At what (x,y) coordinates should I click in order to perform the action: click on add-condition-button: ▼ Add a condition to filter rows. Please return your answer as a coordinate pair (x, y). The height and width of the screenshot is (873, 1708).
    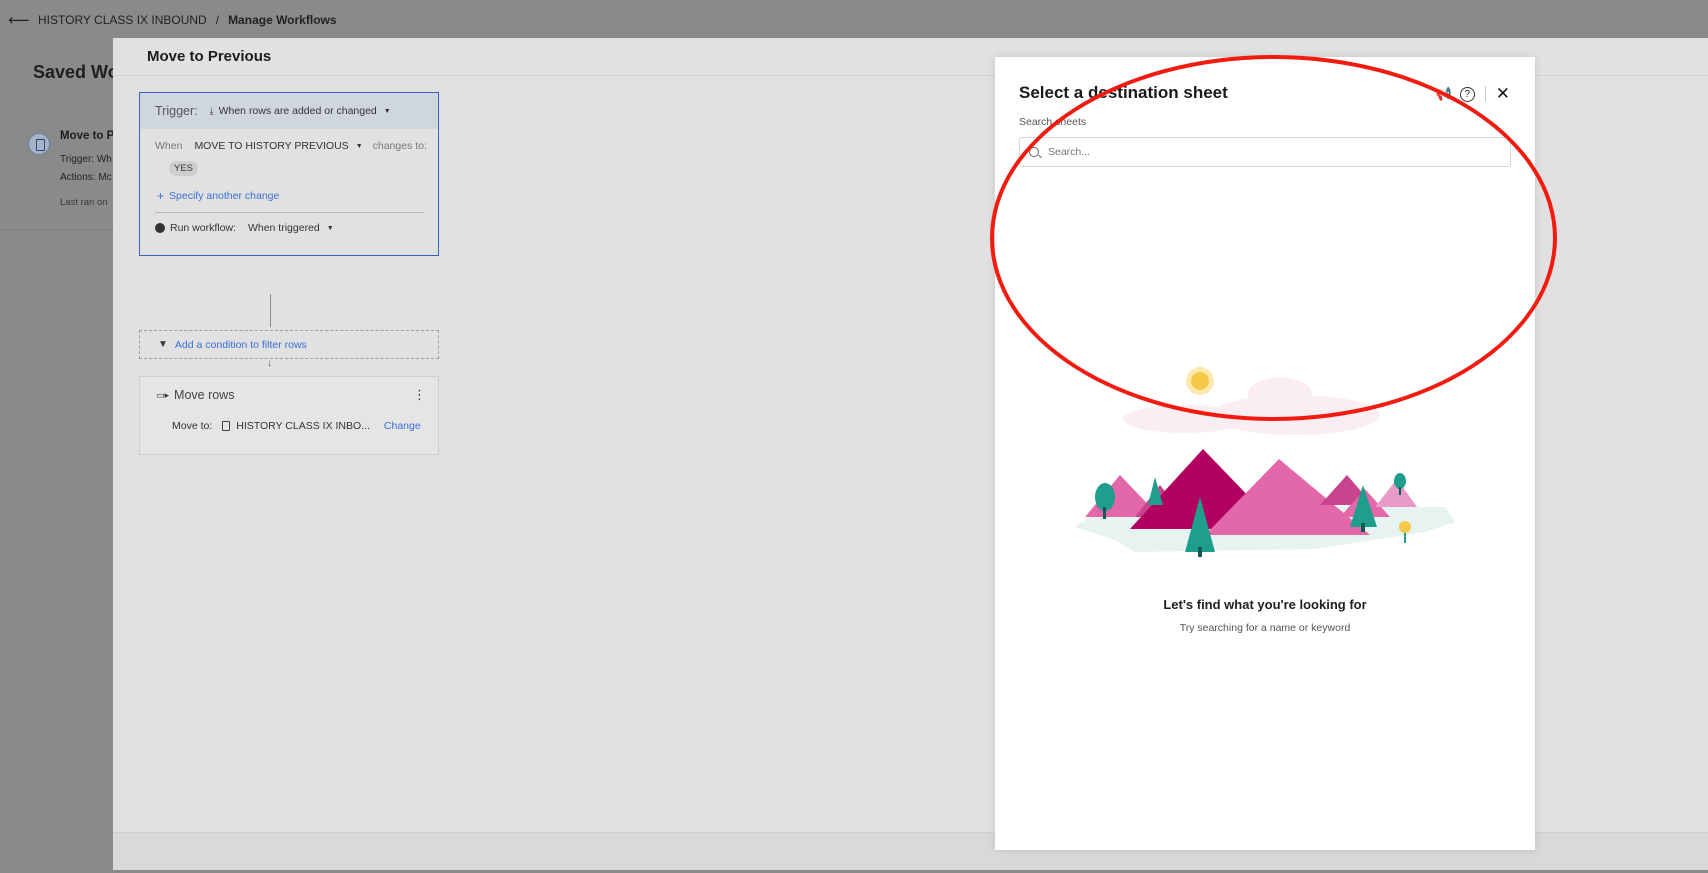
    Looking at the image, I should click on (289, 344).